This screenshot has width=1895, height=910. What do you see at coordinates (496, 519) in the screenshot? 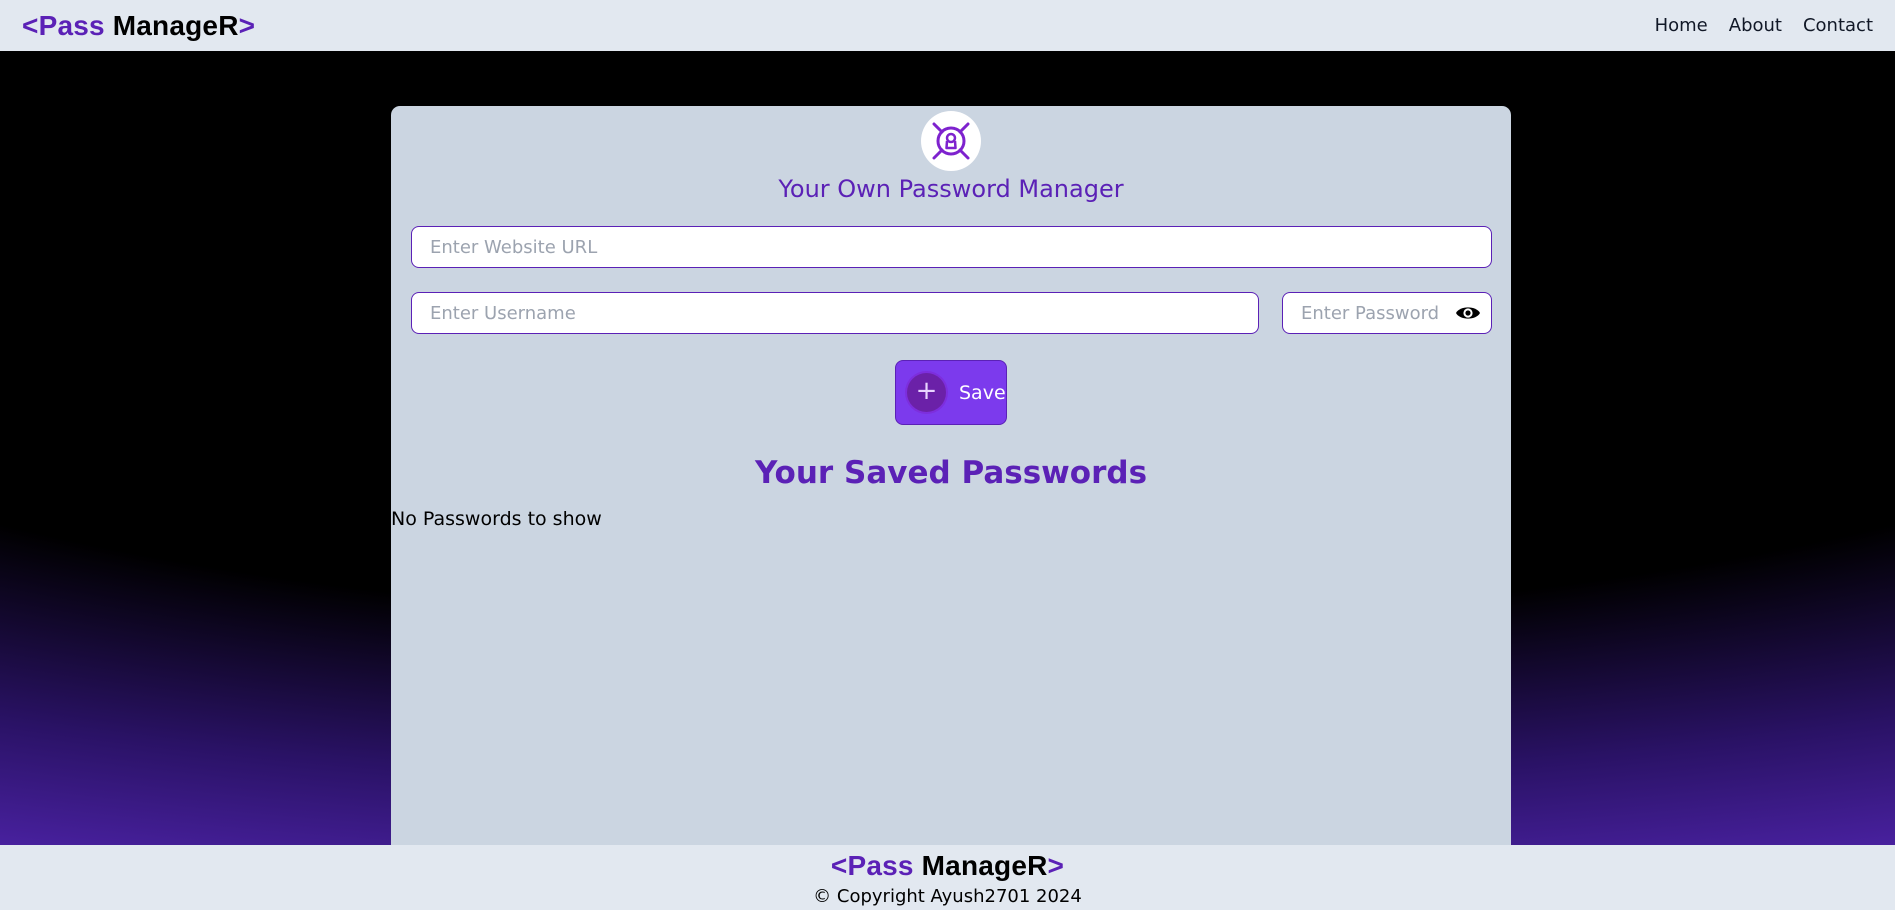
I see `empty-passwords-message: No Passwords to show` at bounding box center [496, 519].